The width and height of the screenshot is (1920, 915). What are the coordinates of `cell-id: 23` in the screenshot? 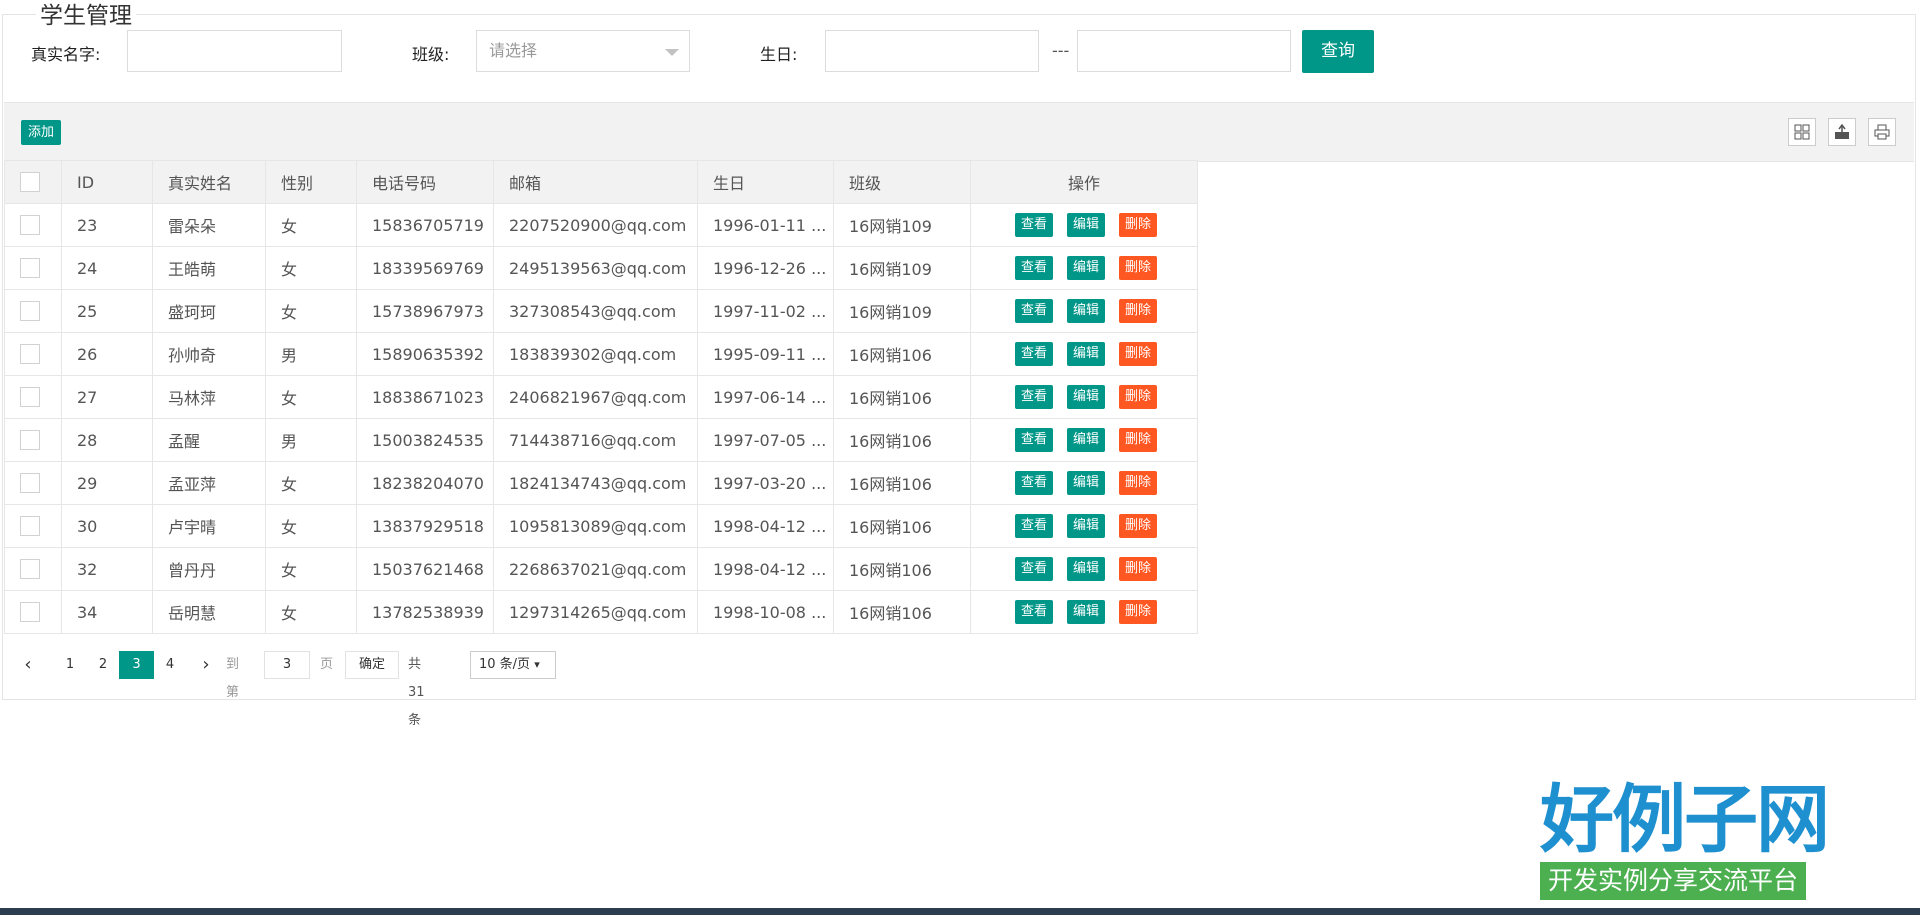 It's located at (107, 225).